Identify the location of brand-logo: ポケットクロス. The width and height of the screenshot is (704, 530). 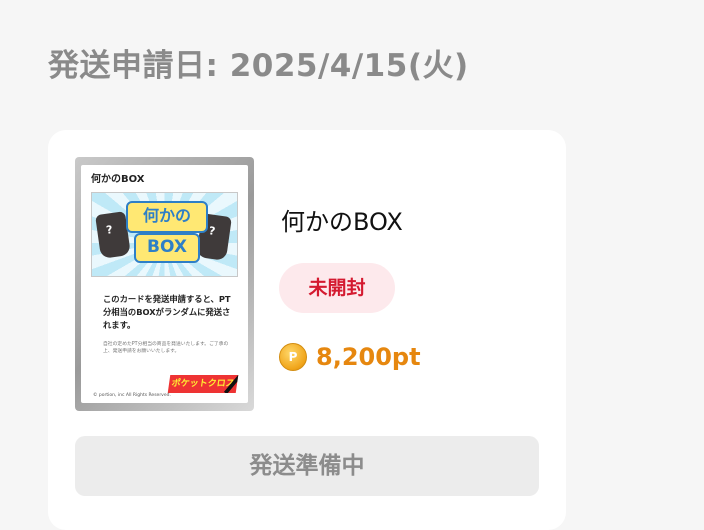
(203, 384).